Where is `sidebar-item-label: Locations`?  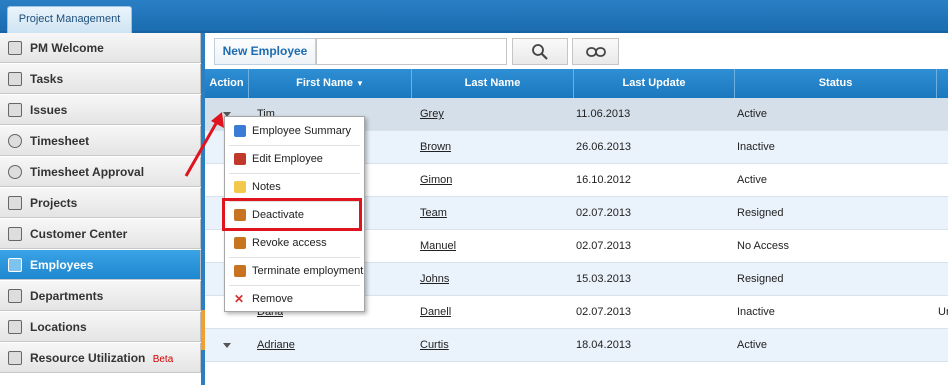
sidebar-item-label: Locations is located at coordinates (58, 327).